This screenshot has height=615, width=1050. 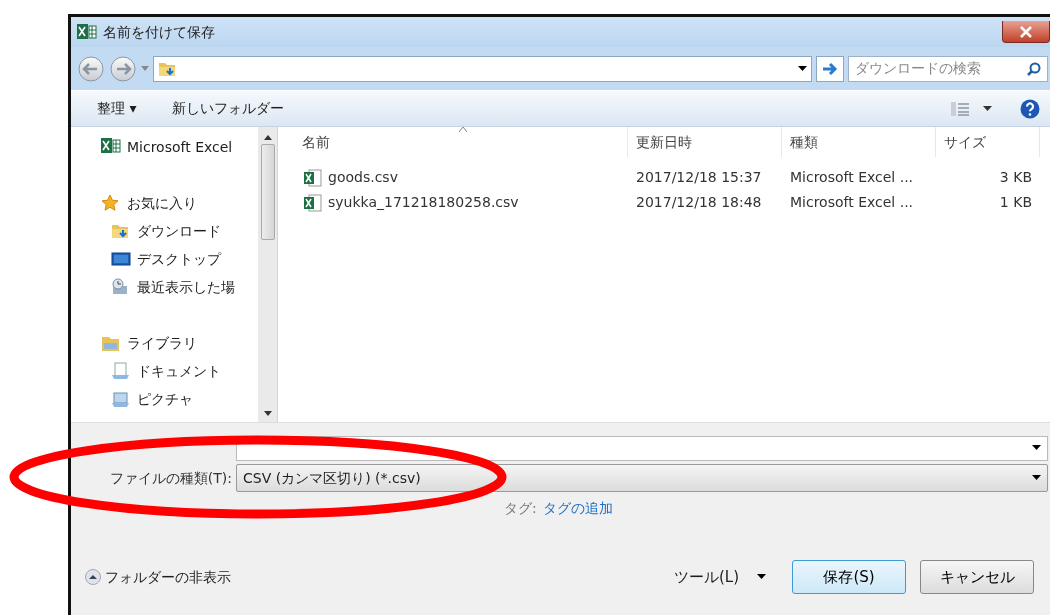 What do you see at coordinates (268, 274) in the screenshot?
I see `scrollbar` at bounding box center [268, 274].